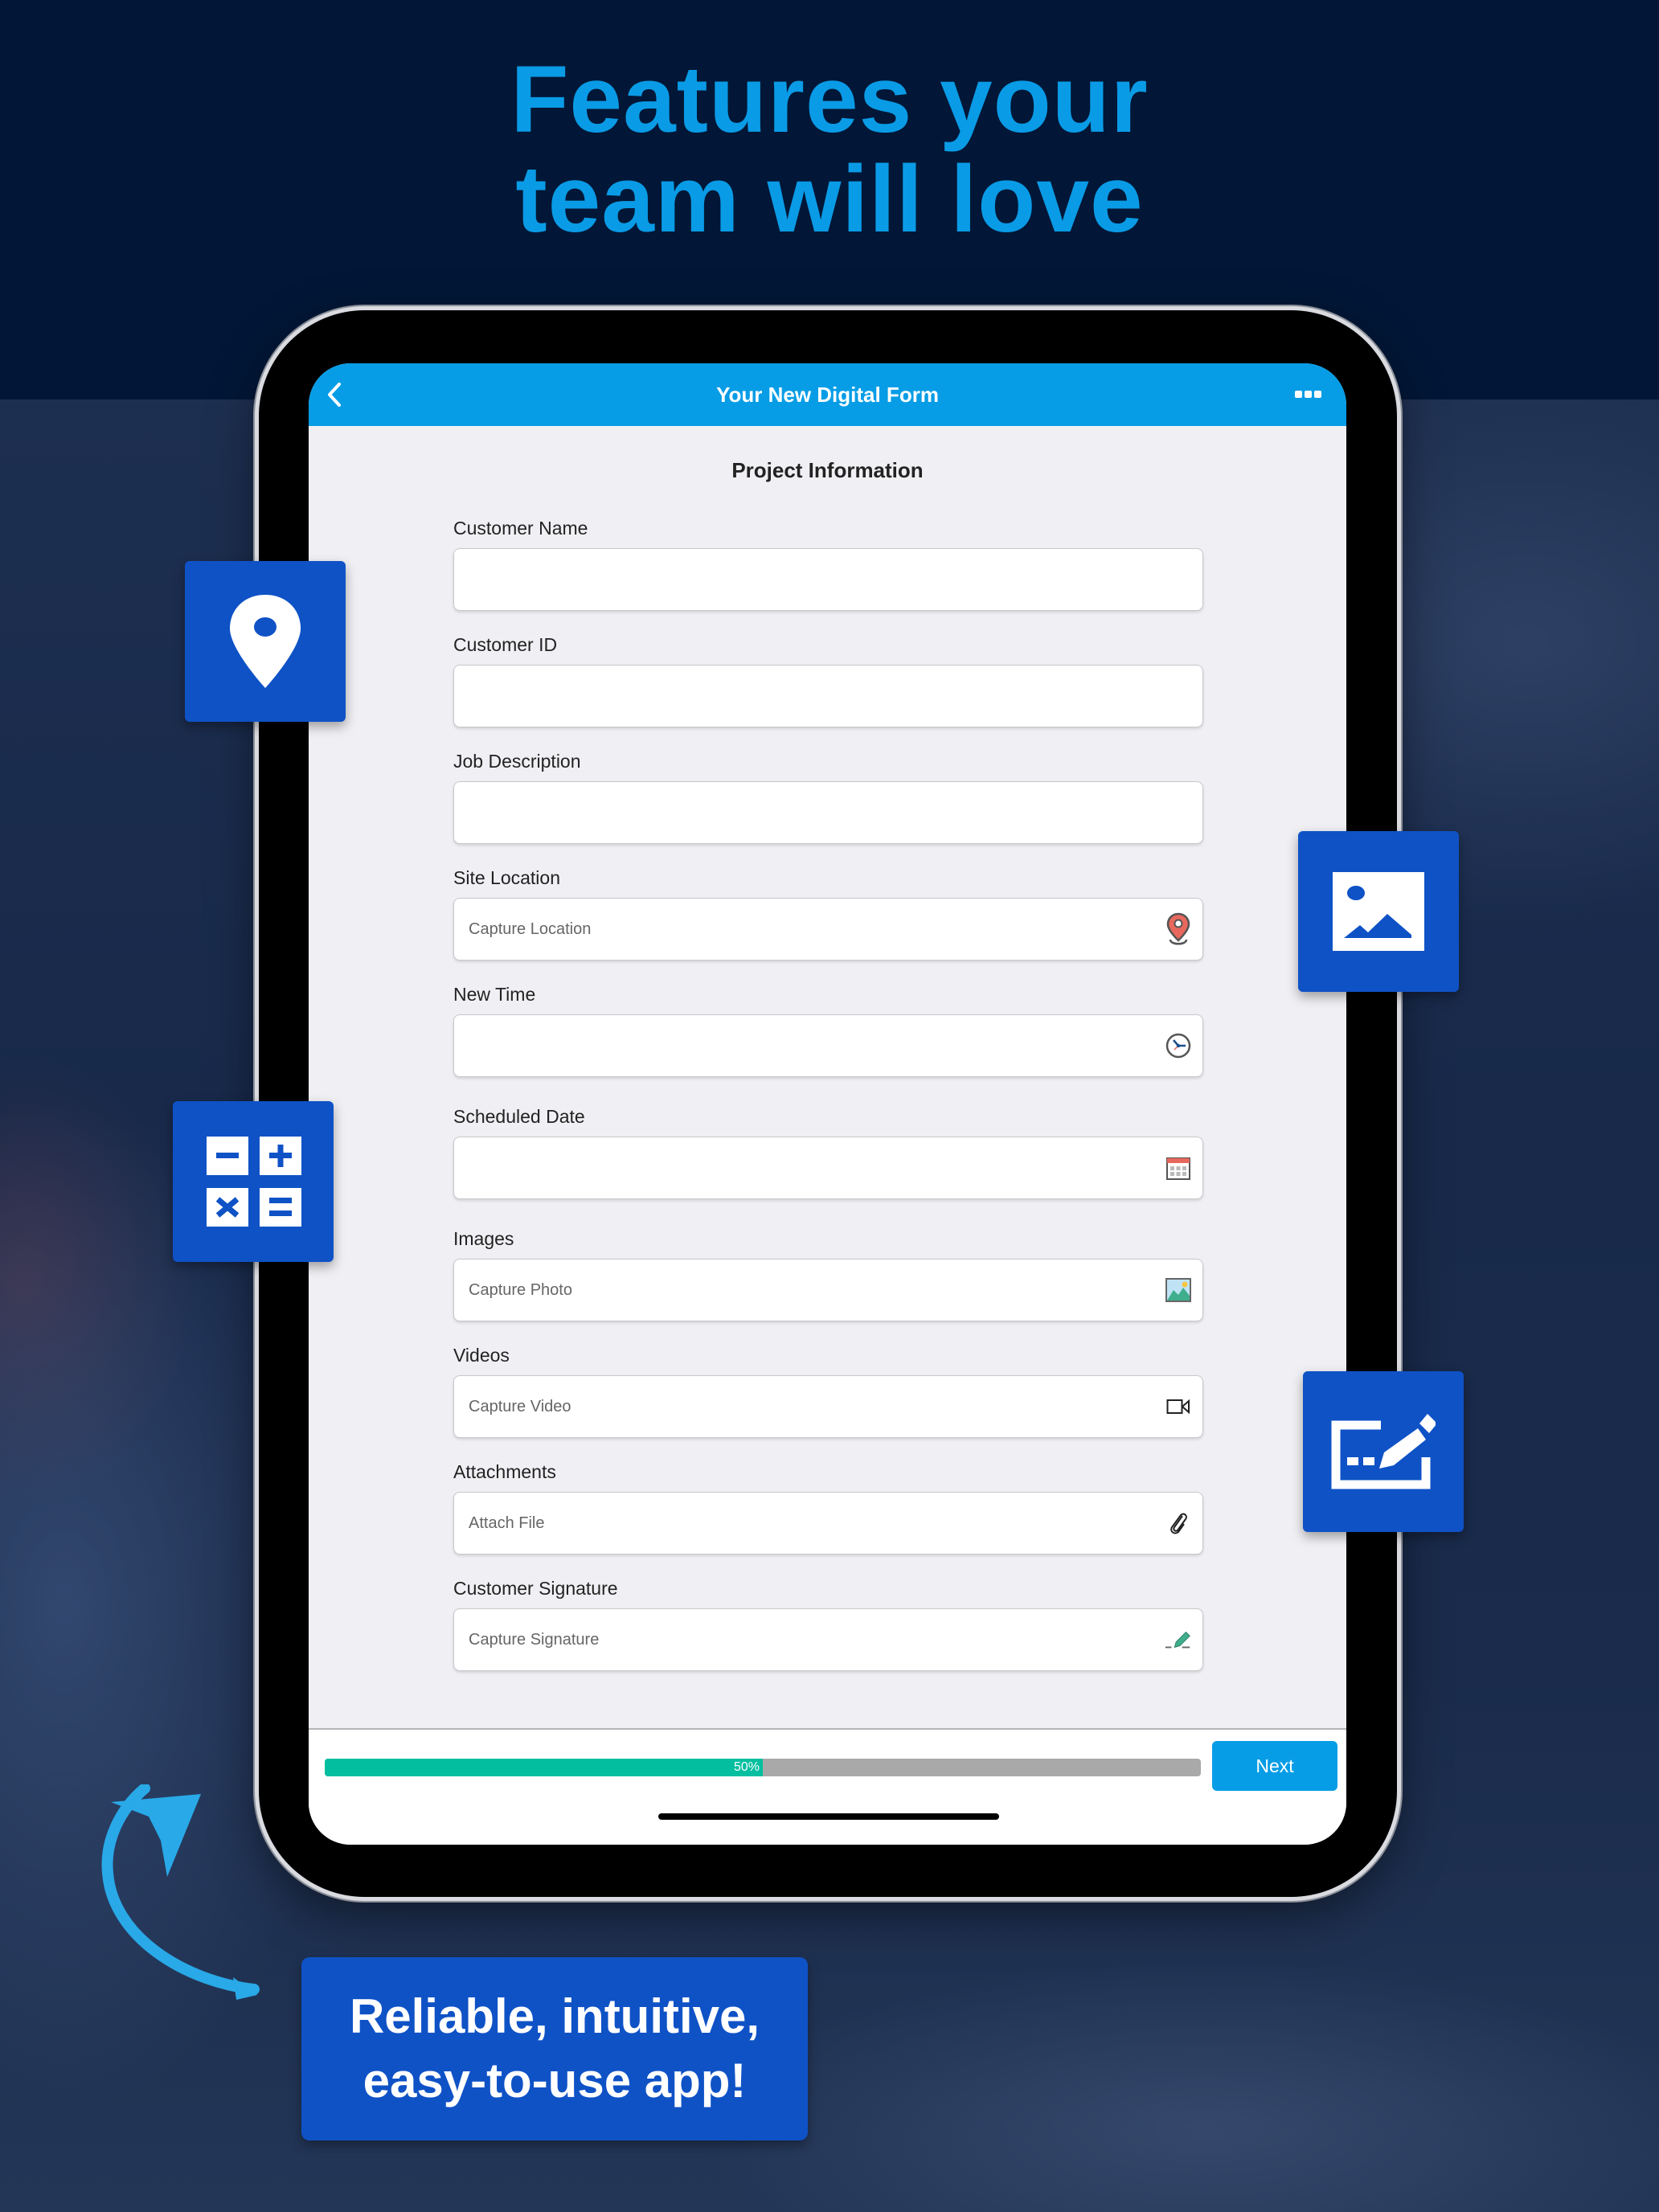 This screenshot has height=2212, width=1659. I want to click on calendar-icon, so click(1178, 1167).